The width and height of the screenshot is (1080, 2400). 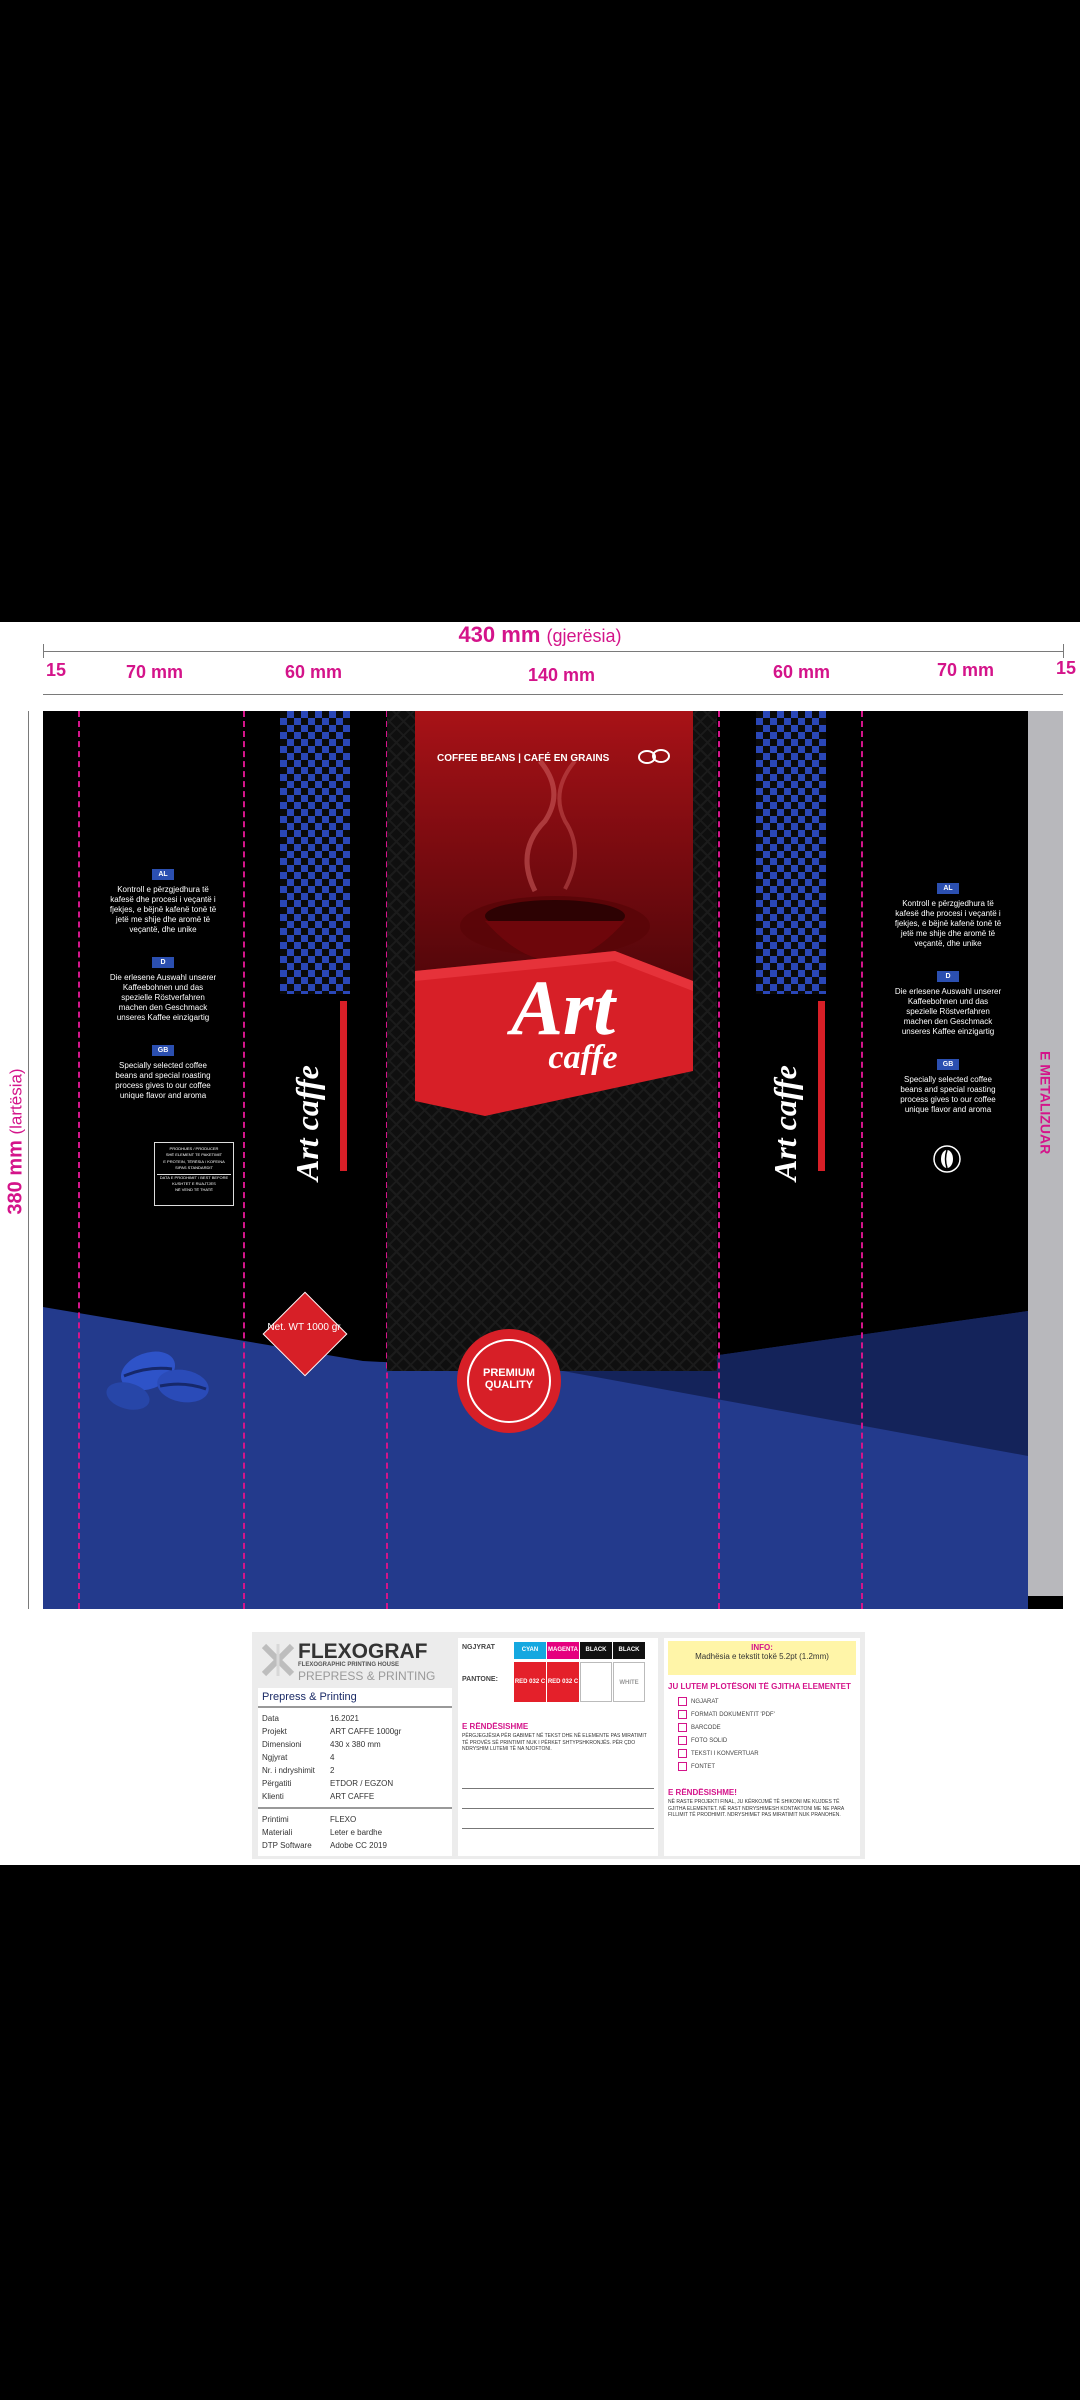 I want to click on checklist-label: BARCODE, so click(x=706, y=1728).